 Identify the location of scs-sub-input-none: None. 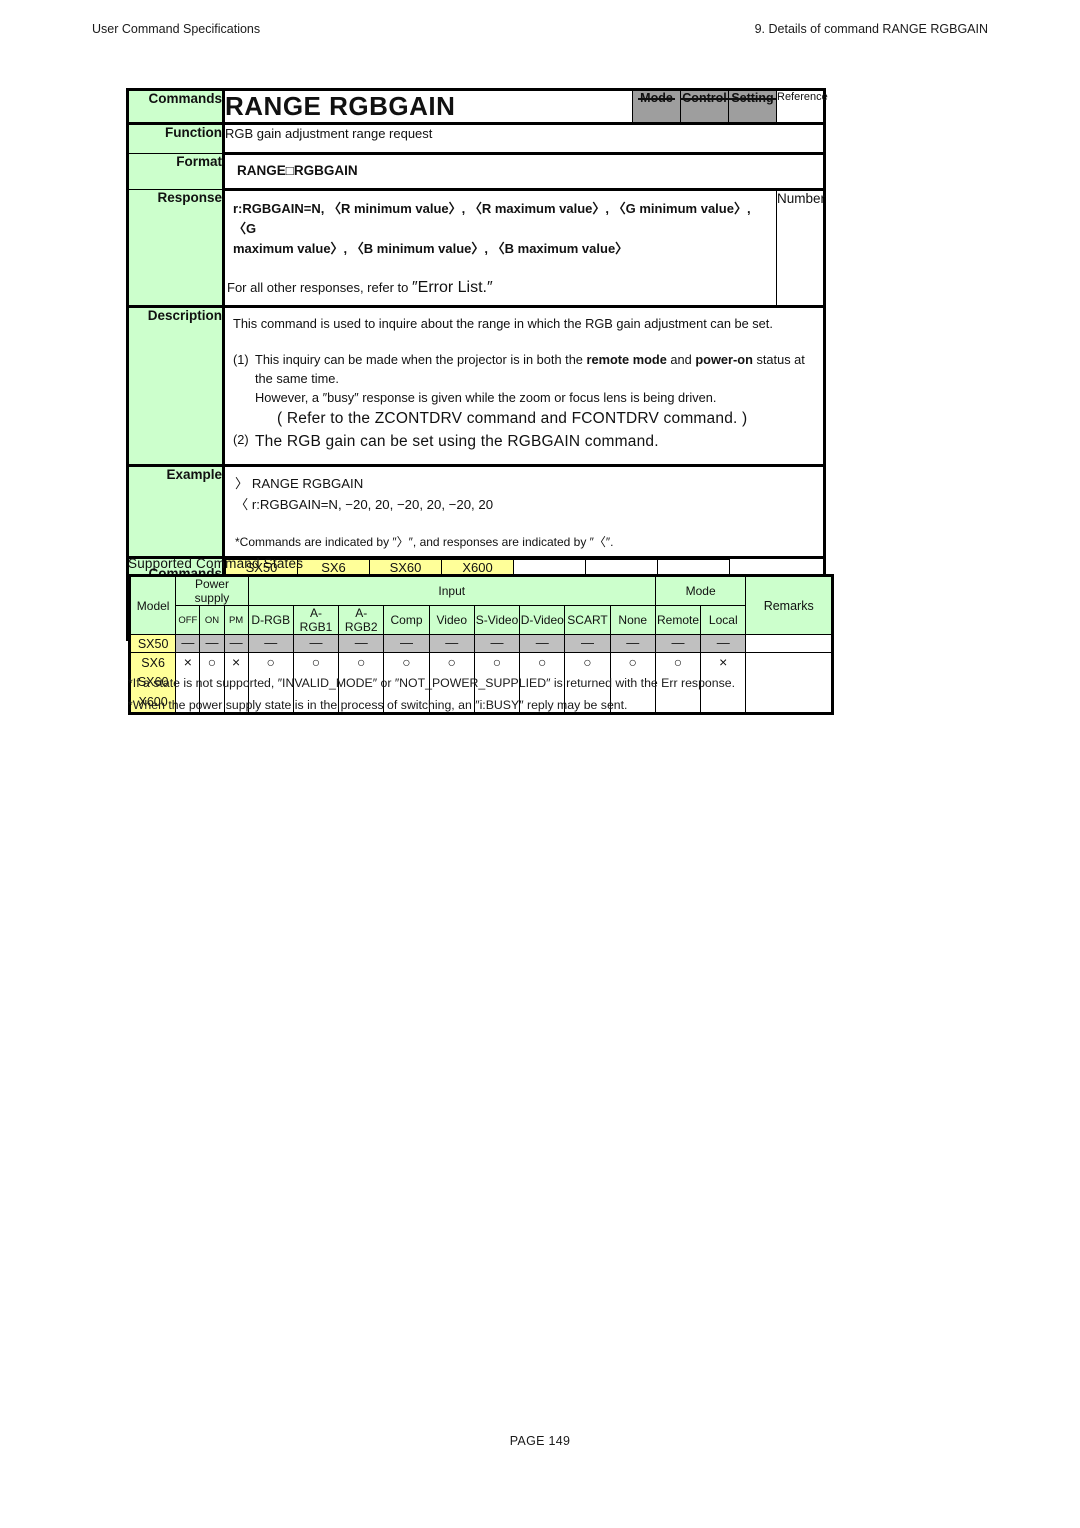
(632, 620).